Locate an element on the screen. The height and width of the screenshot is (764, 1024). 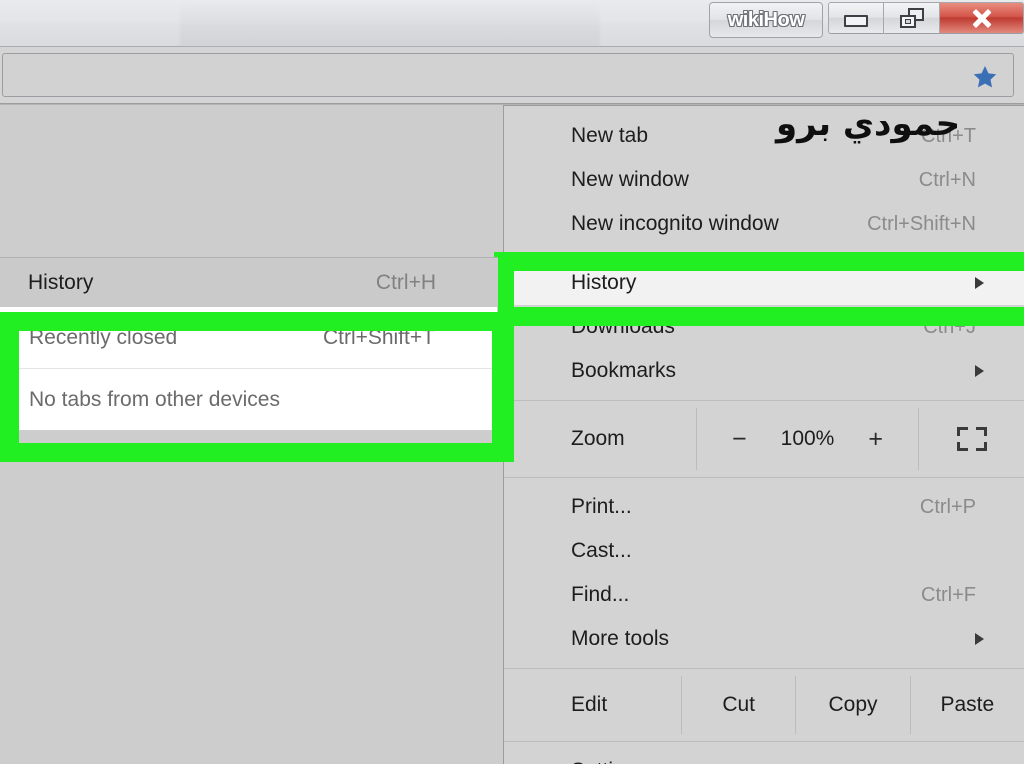
window-titlebar: wikiHow is located at coordinates (512, 23).